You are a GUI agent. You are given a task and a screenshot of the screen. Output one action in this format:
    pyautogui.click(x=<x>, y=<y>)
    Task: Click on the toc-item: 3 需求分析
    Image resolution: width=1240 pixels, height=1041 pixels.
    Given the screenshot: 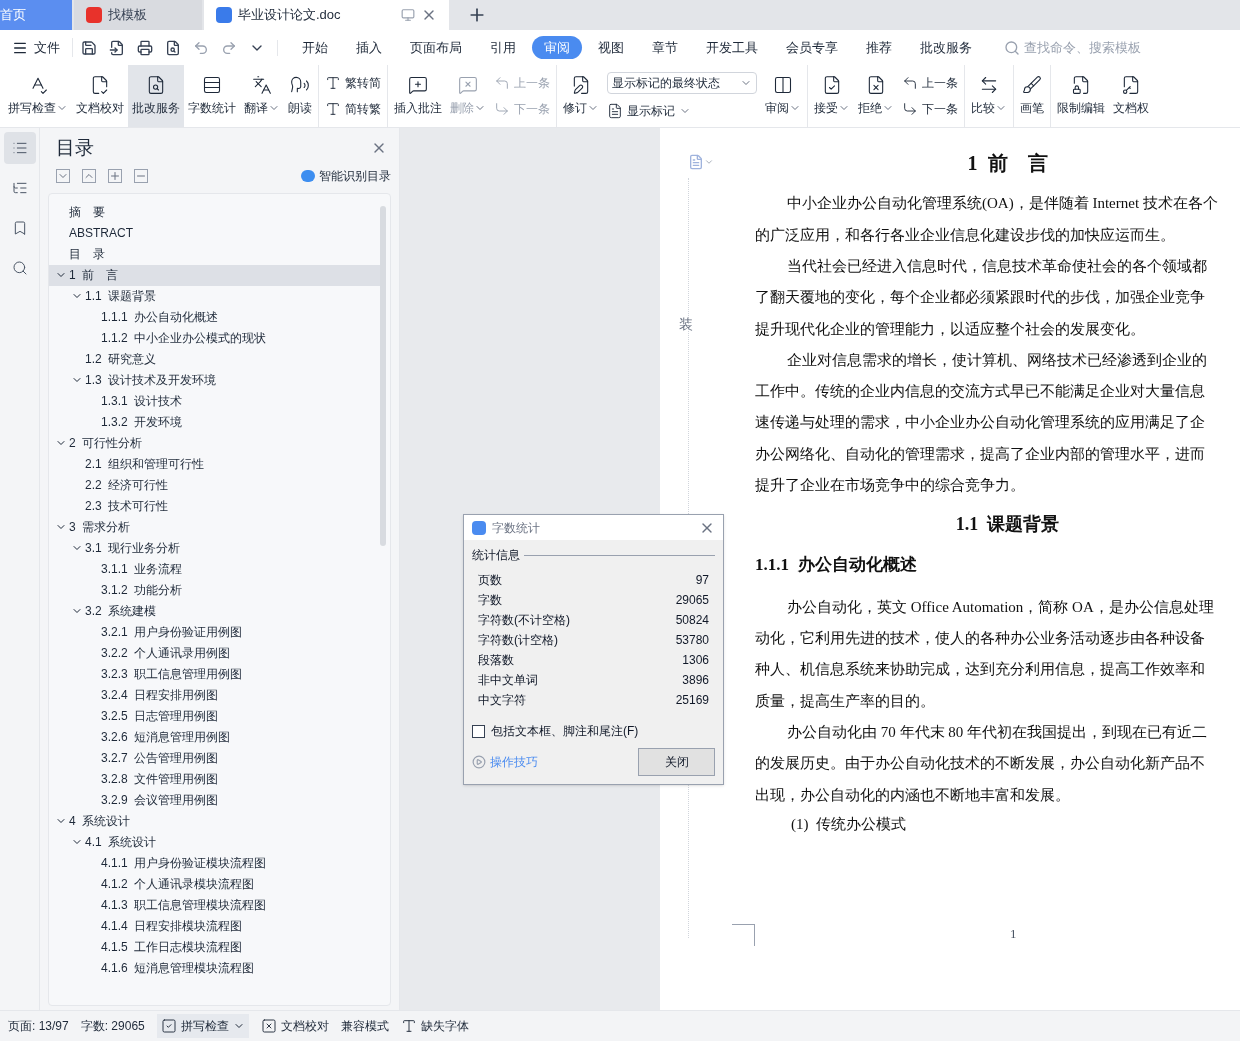 What is the action you would take?
    pyautogui.click(x=214, y=527)
    